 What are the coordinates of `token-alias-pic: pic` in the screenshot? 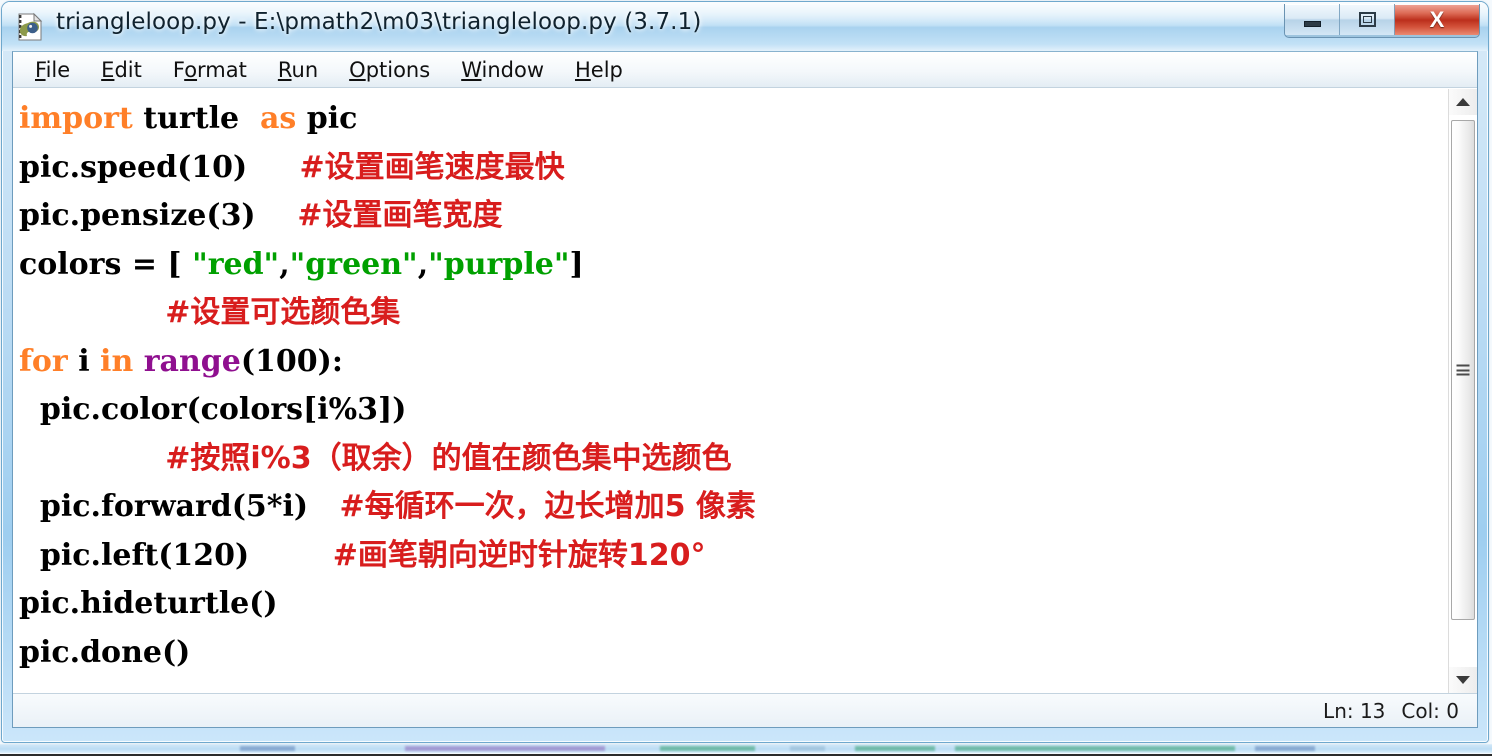 It's located at (332, 118).